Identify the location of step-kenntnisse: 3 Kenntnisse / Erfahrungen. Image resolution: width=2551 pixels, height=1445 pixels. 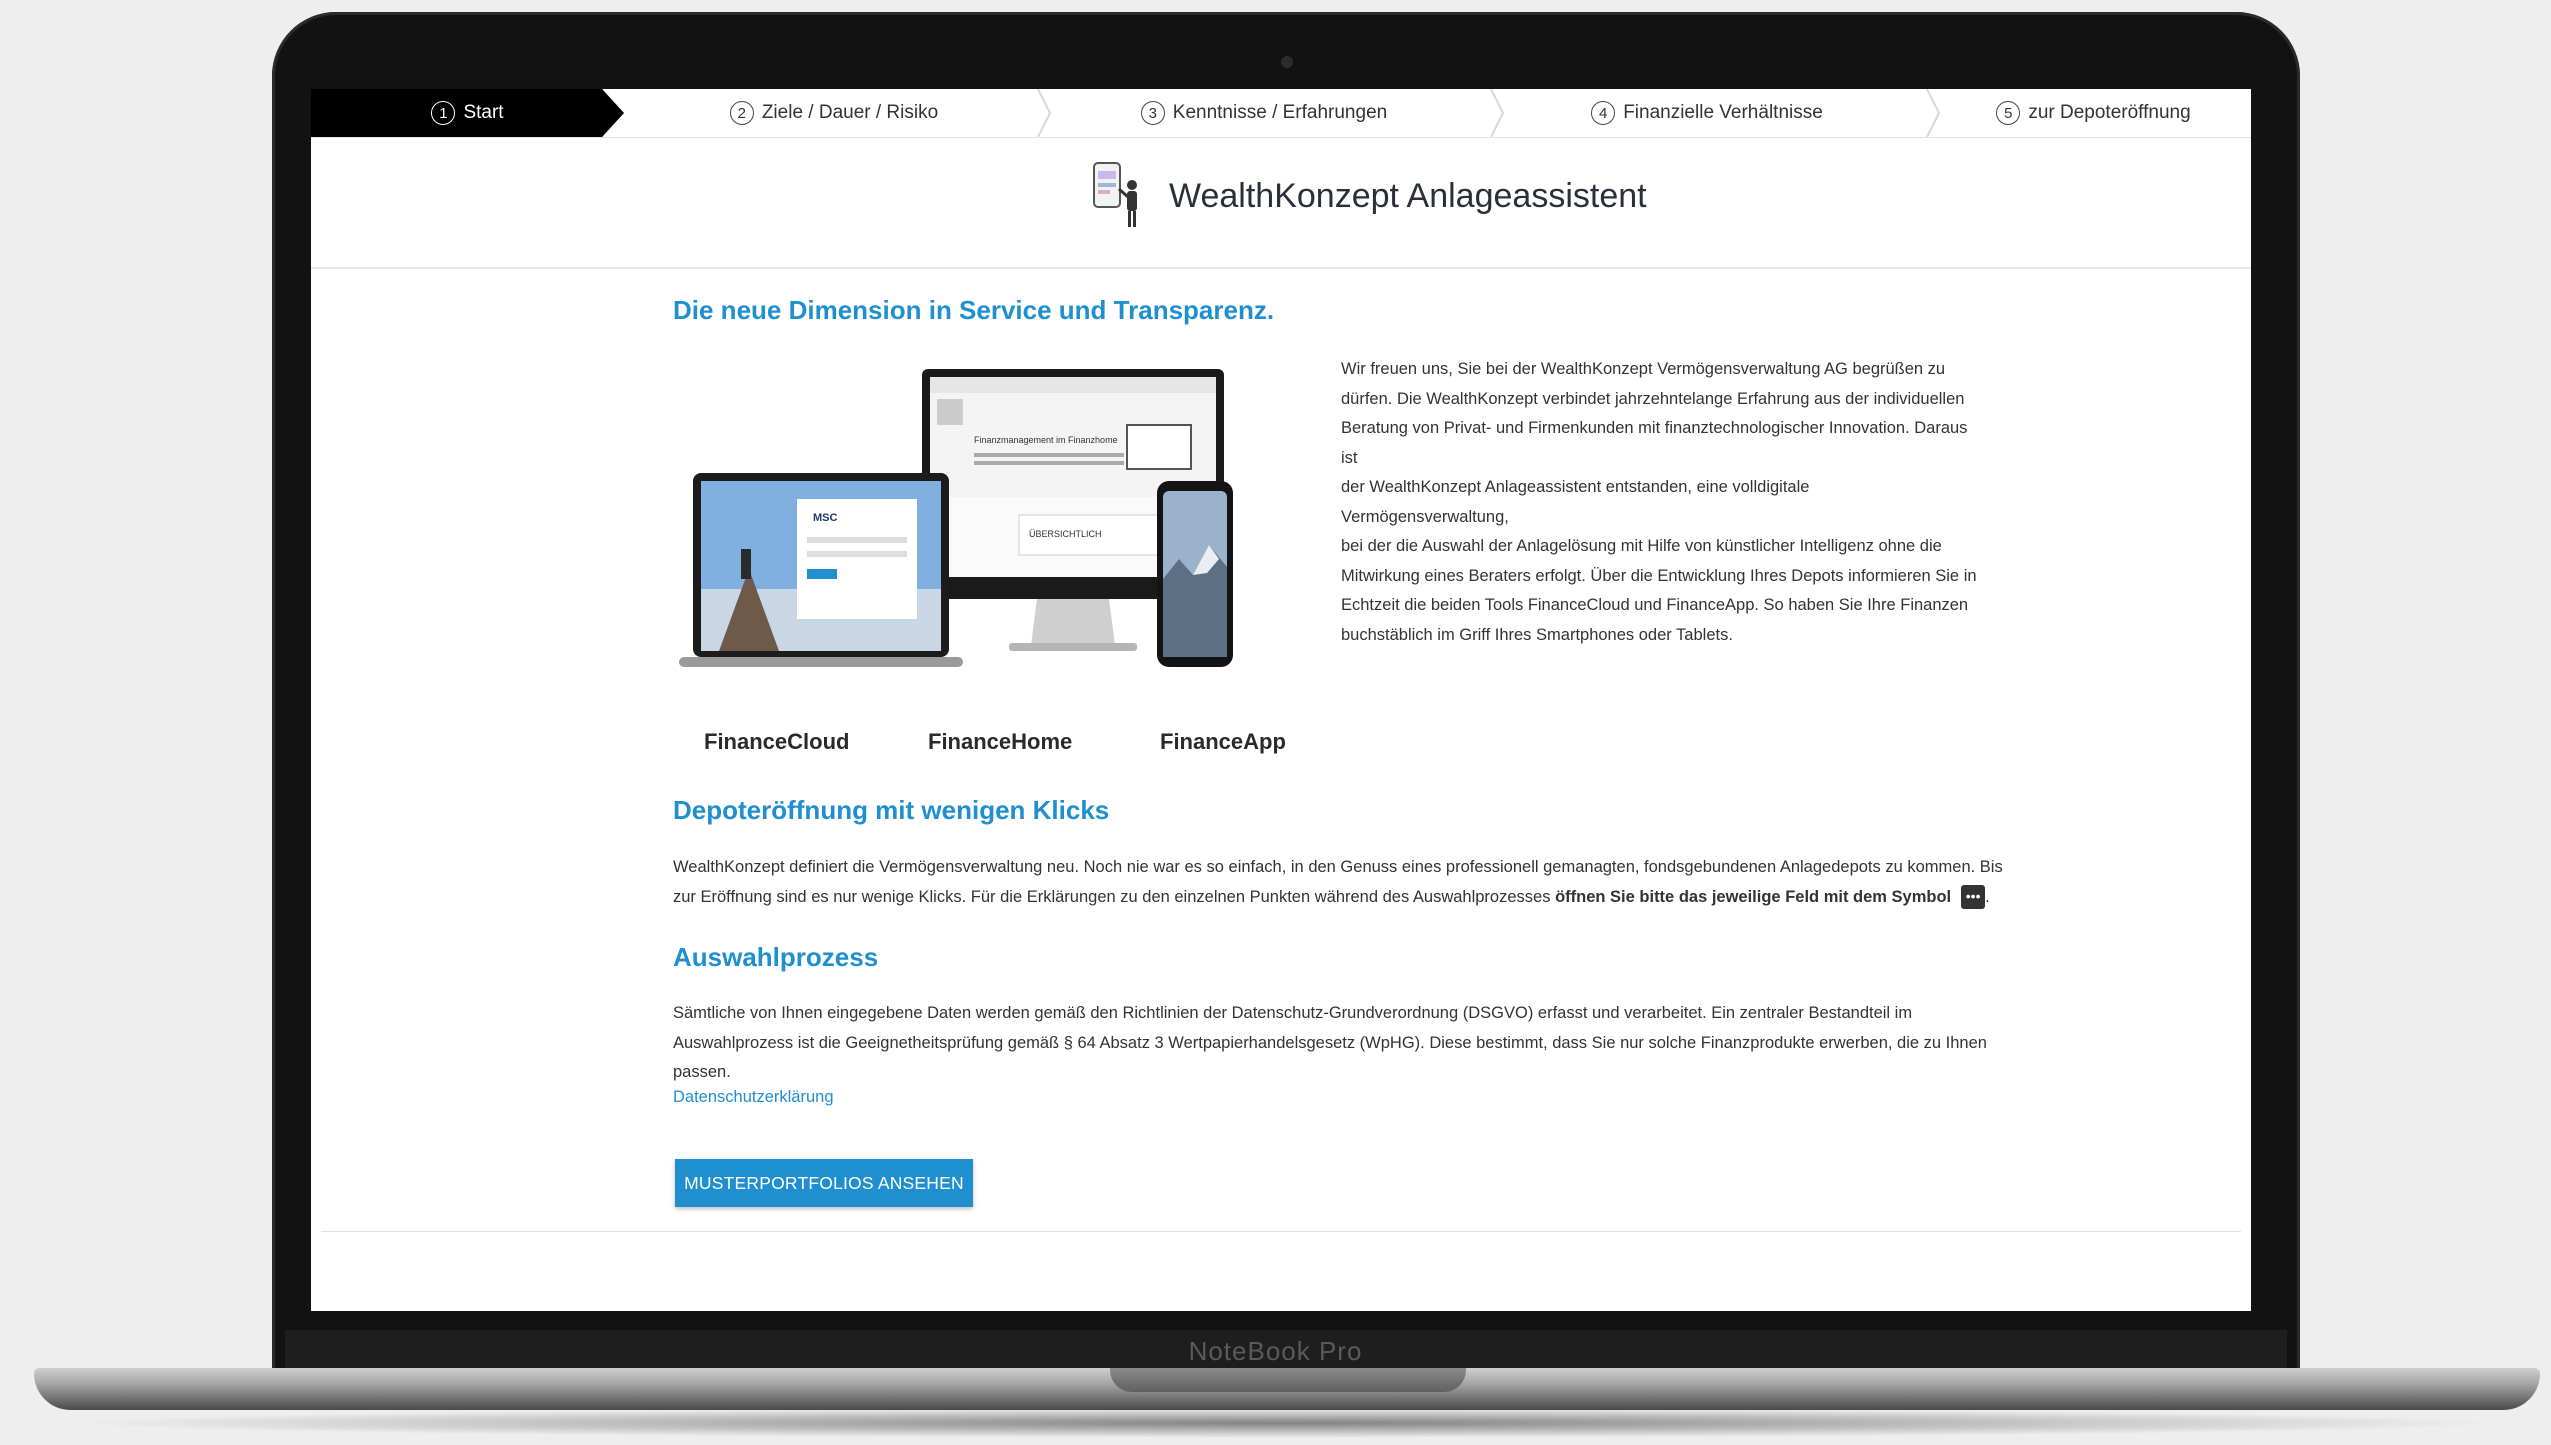
(1264, 113).